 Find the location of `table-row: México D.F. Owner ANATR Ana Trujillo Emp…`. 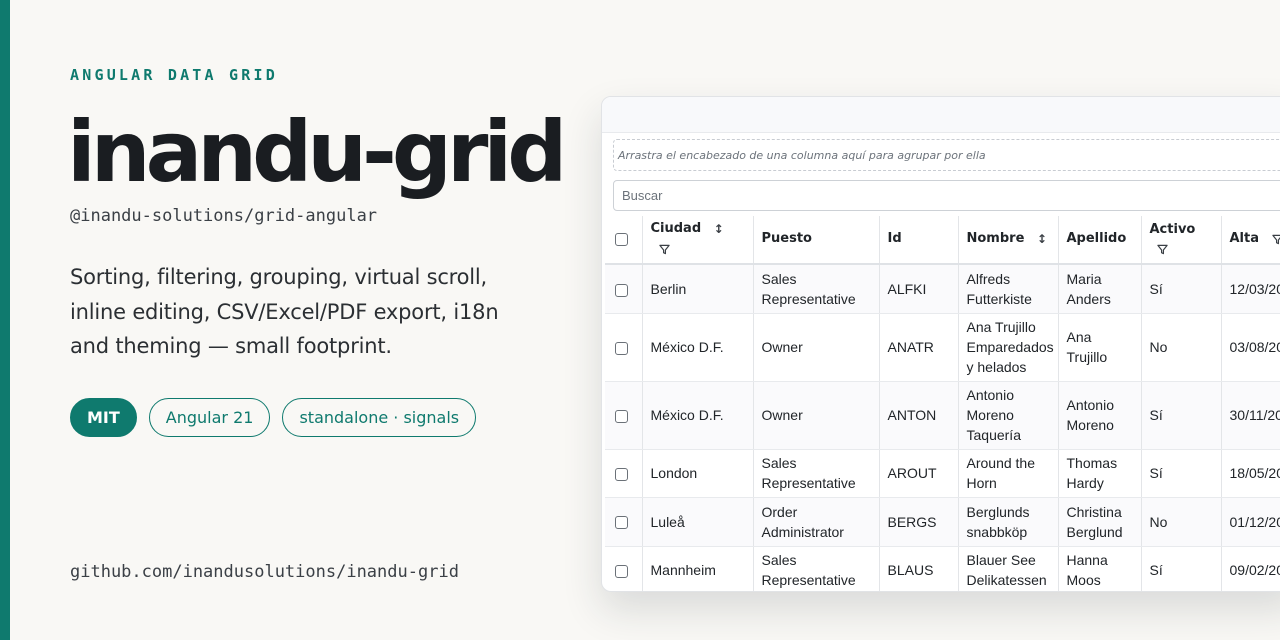

table-row: México D.F. Owner ANATR Ana Trujillo Emp… is located at coordinates (942, 347).